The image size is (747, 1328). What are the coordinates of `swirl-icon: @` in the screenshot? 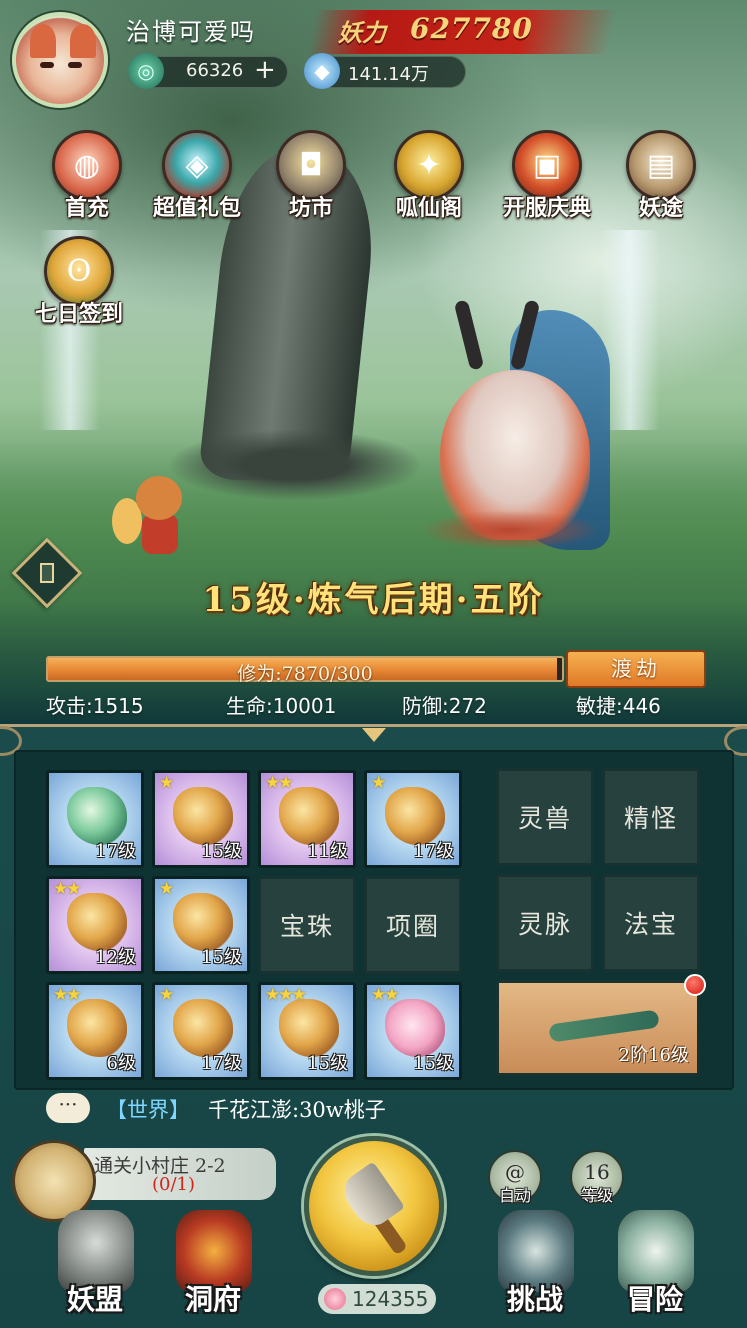 It's located at (515, 1172).